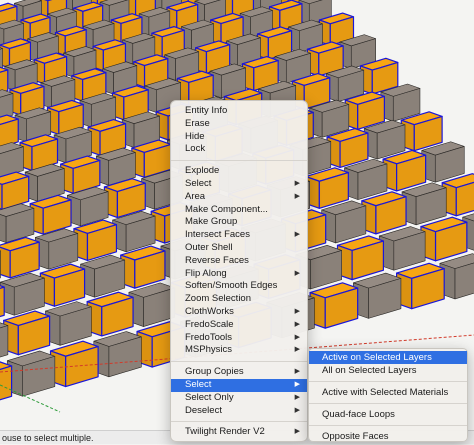 The image size is (474, 445). I want to click on submenu-item-all-on-selected-layers: All on Selected Layers, so click(388, 370).